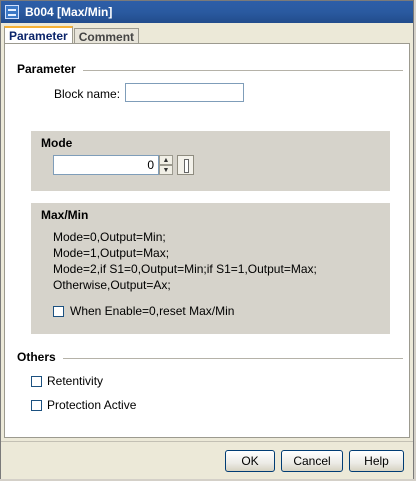 Image resolution: width=416 pixels, height=481 pixels. Describe the element at coordinates (38, 35) in the screenshot. I see `tab-parameter: Parameter` at that location.